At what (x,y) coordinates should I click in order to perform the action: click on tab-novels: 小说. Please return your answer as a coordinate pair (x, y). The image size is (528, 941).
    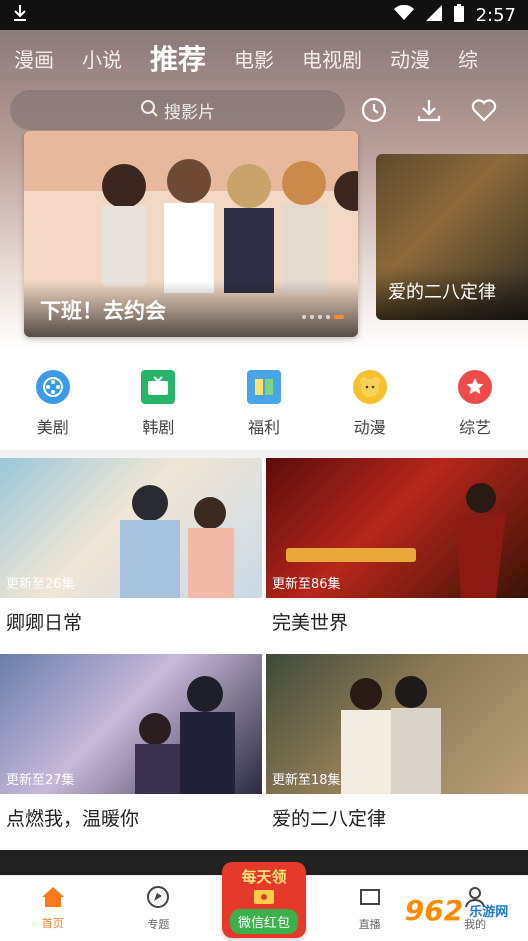
    Looking at the image, I should click on (102, 58).